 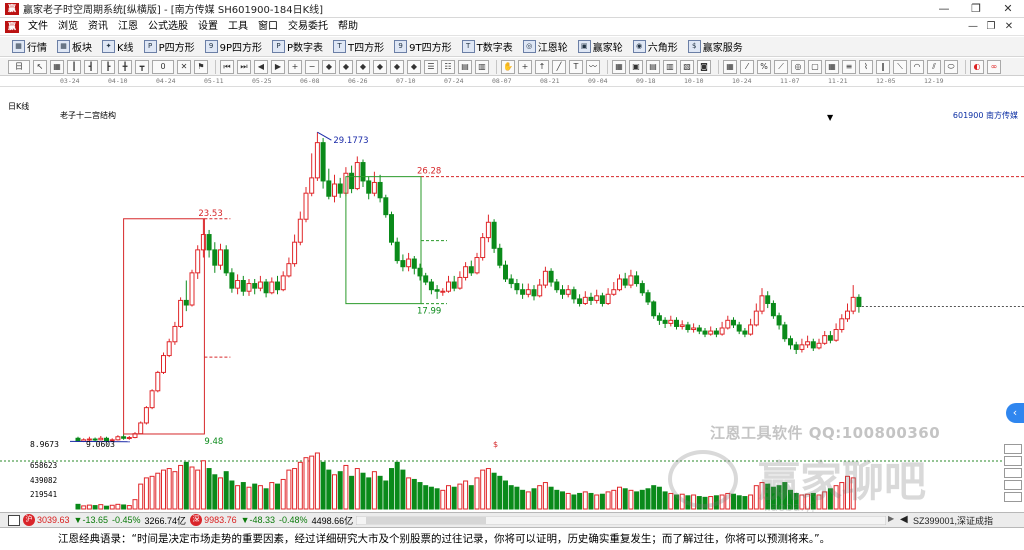 What do you see at coordinates (465, 66) in the screenshot?
I see `layout-icon: ▤` at bounding box center [465, 66].